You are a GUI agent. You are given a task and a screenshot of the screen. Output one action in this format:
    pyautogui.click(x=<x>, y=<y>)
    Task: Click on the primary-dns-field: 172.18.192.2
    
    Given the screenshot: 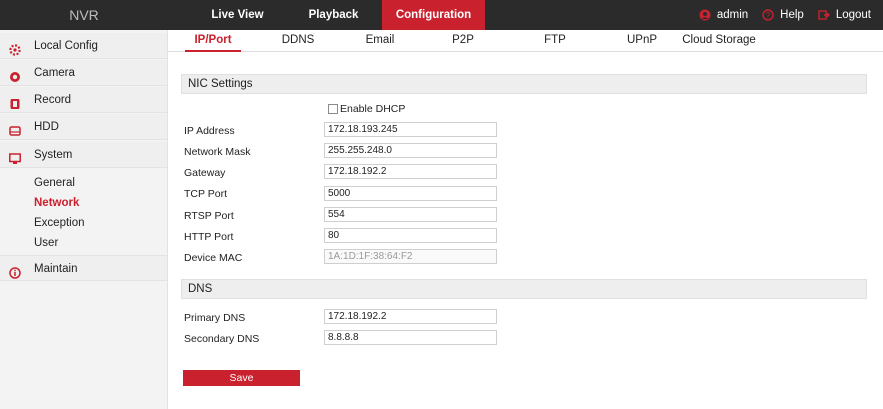 What is the action you would take?
    pyautogui.click(x=410, y=316)
    